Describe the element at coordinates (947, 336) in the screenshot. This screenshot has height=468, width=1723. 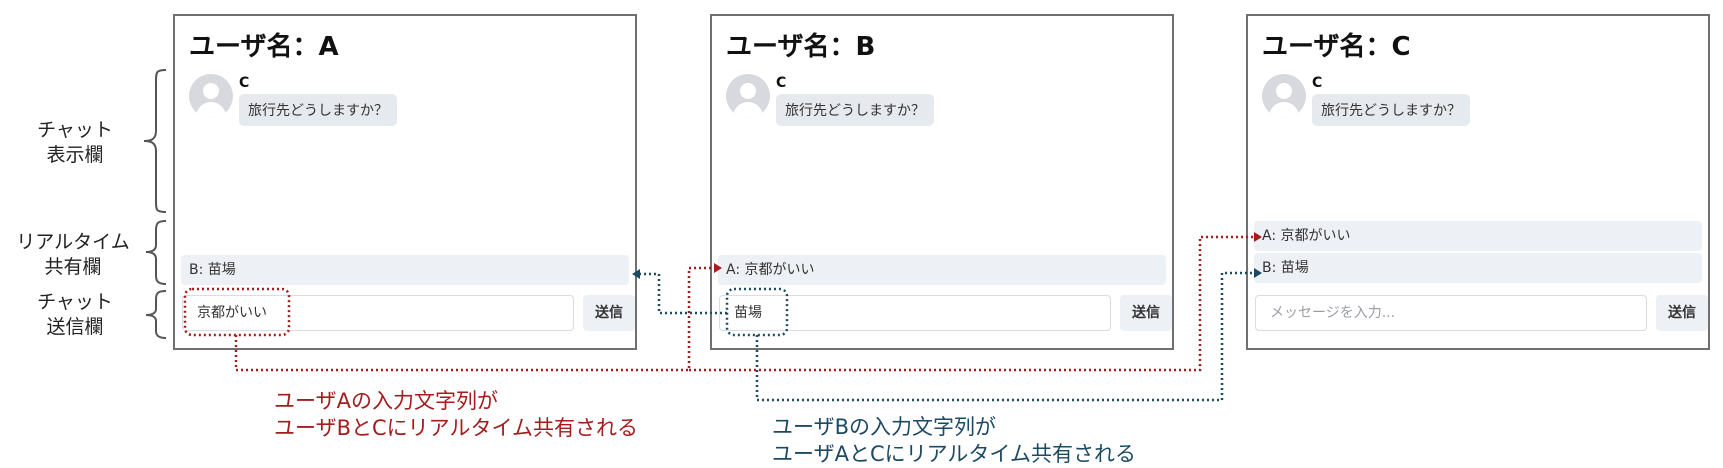
I see `connector-user-b` at that location.